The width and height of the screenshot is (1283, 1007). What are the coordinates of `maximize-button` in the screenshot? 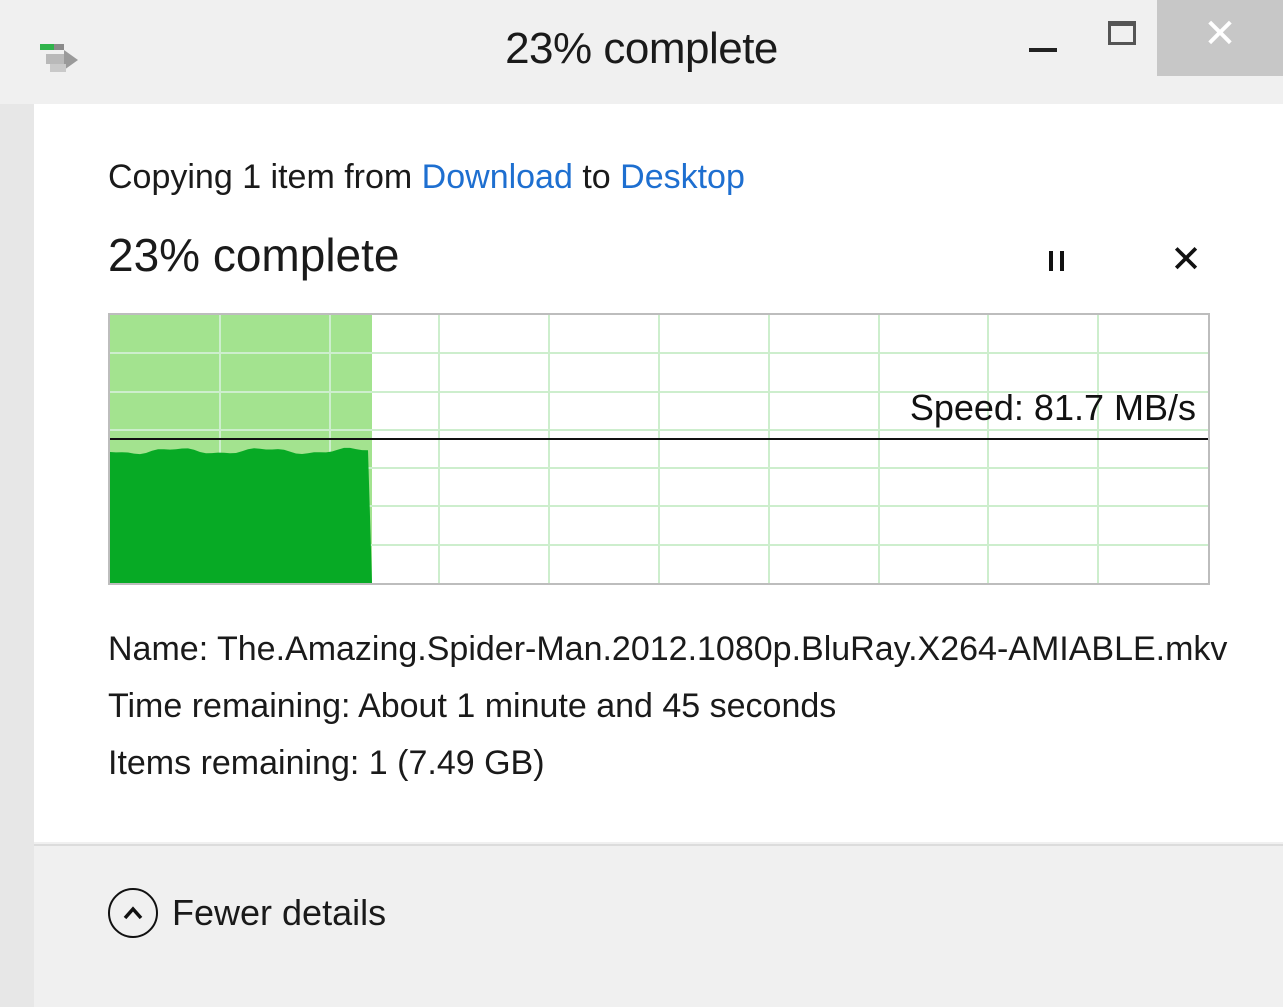 It's located at (1122, 38).